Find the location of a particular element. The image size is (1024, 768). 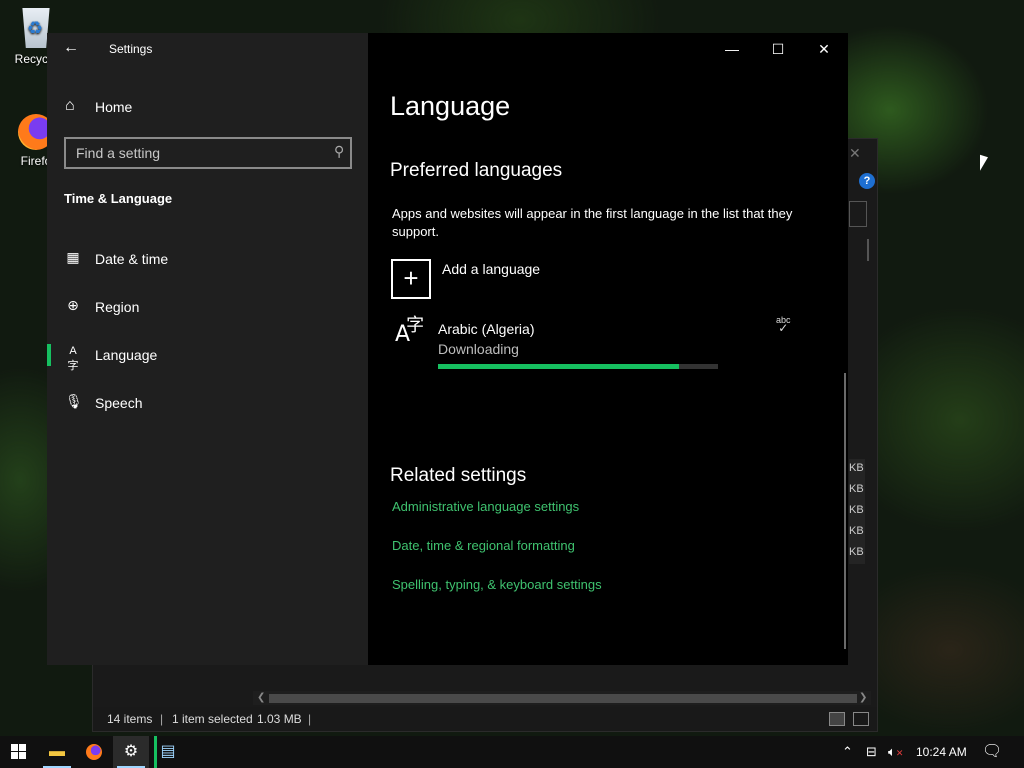

nav-language: A字 Language is located at coordinates (207, 354).